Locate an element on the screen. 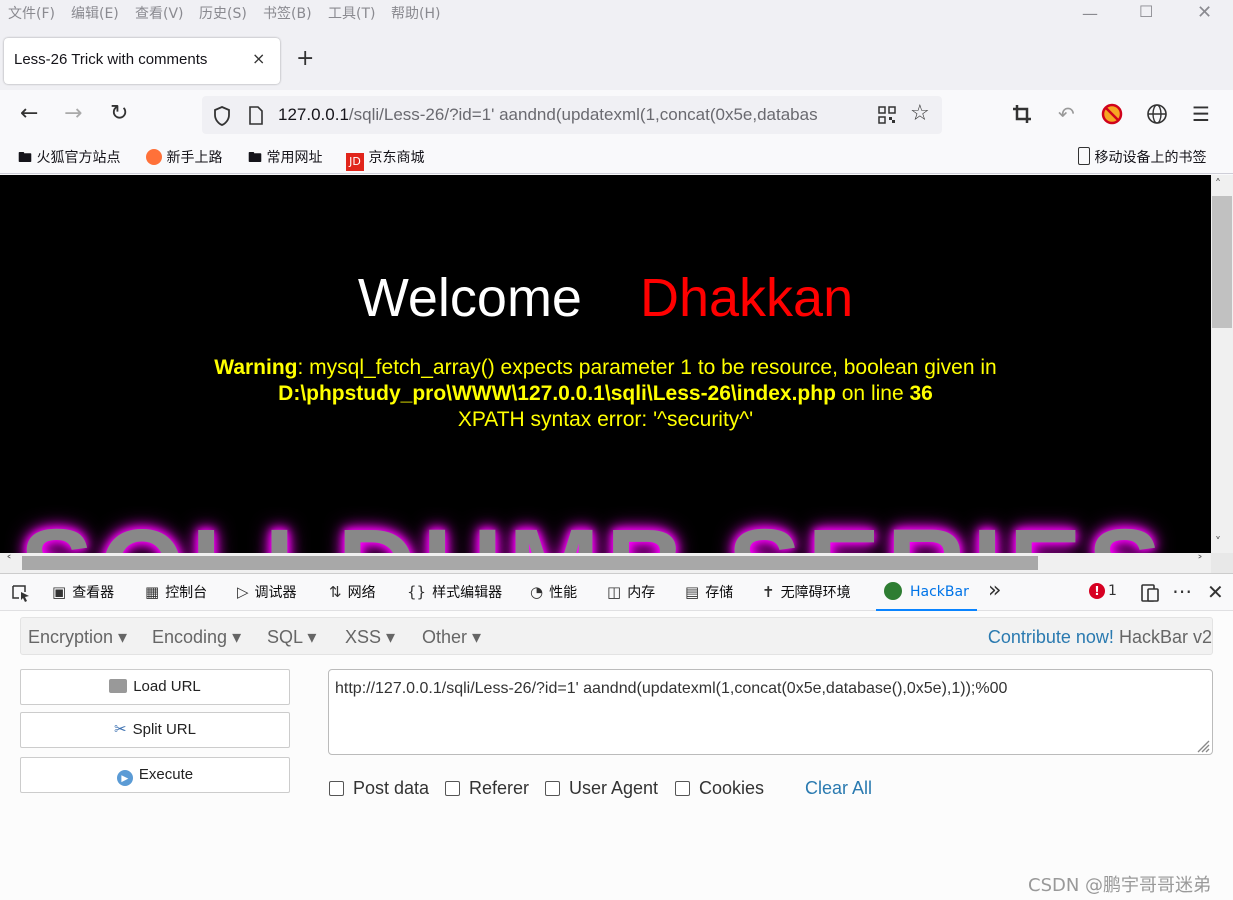  forward-icon: → is located at coordinates (73, 114).